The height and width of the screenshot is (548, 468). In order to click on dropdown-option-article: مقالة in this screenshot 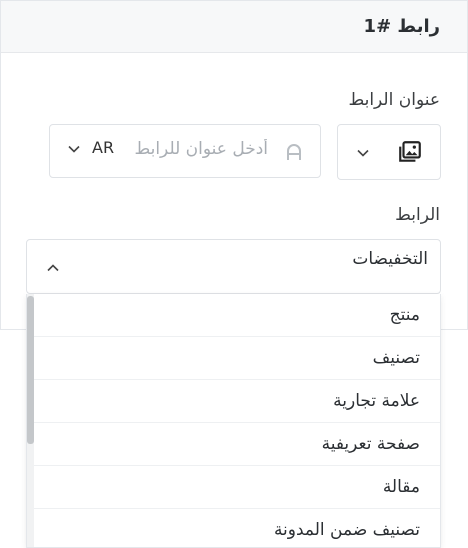, I will do `click(237, 487)`.